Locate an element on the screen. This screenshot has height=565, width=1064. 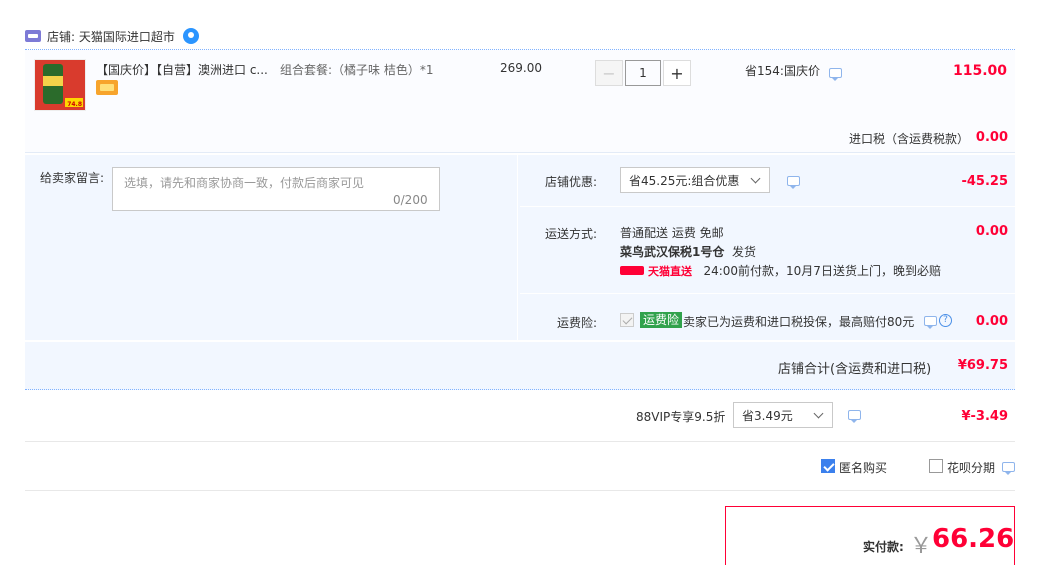
card-icon is located at coordinates (107, 87).